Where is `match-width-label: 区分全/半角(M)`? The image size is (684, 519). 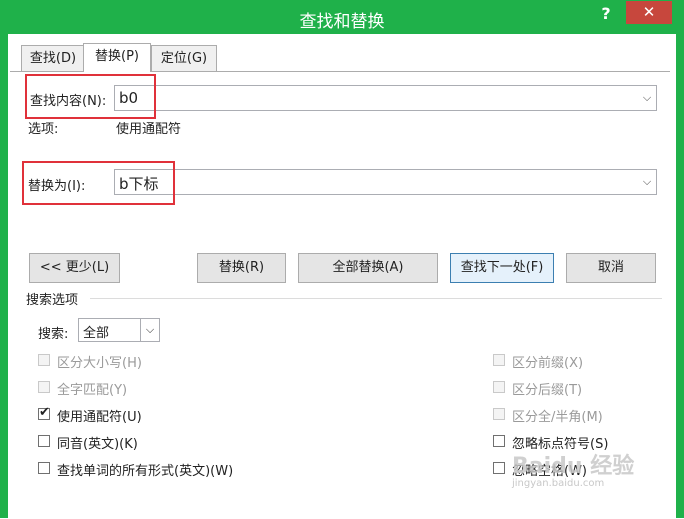 match-width-label: 区分全/半角(M) is located at coordinates (557, 417).